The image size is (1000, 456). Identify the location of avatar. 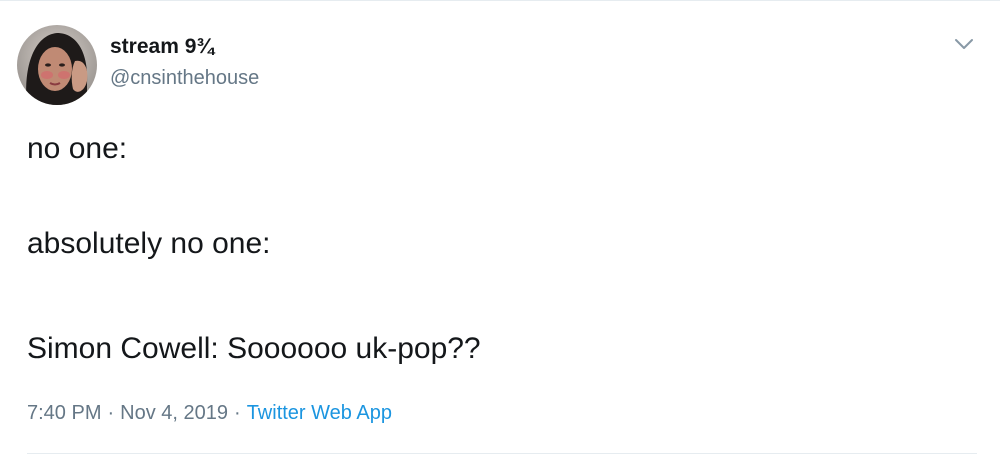
(57, 65).